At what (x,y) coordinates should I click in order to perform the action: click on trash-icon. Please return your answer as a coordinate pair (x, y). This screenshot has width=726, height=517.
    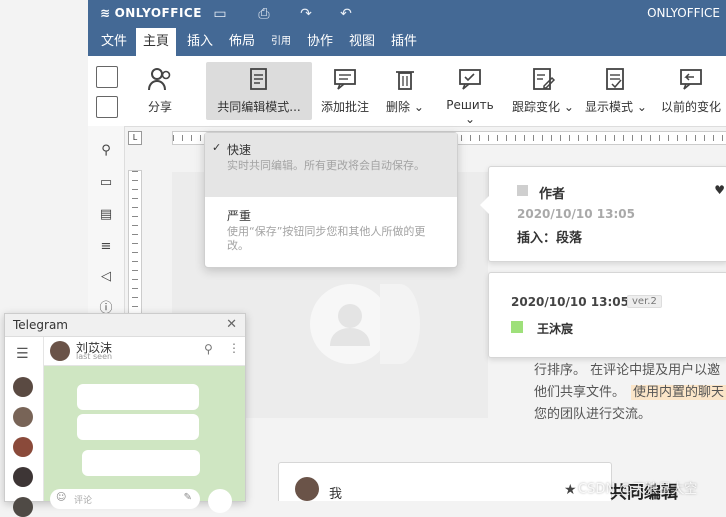
    Looking at the image, I should click on (405, 80).